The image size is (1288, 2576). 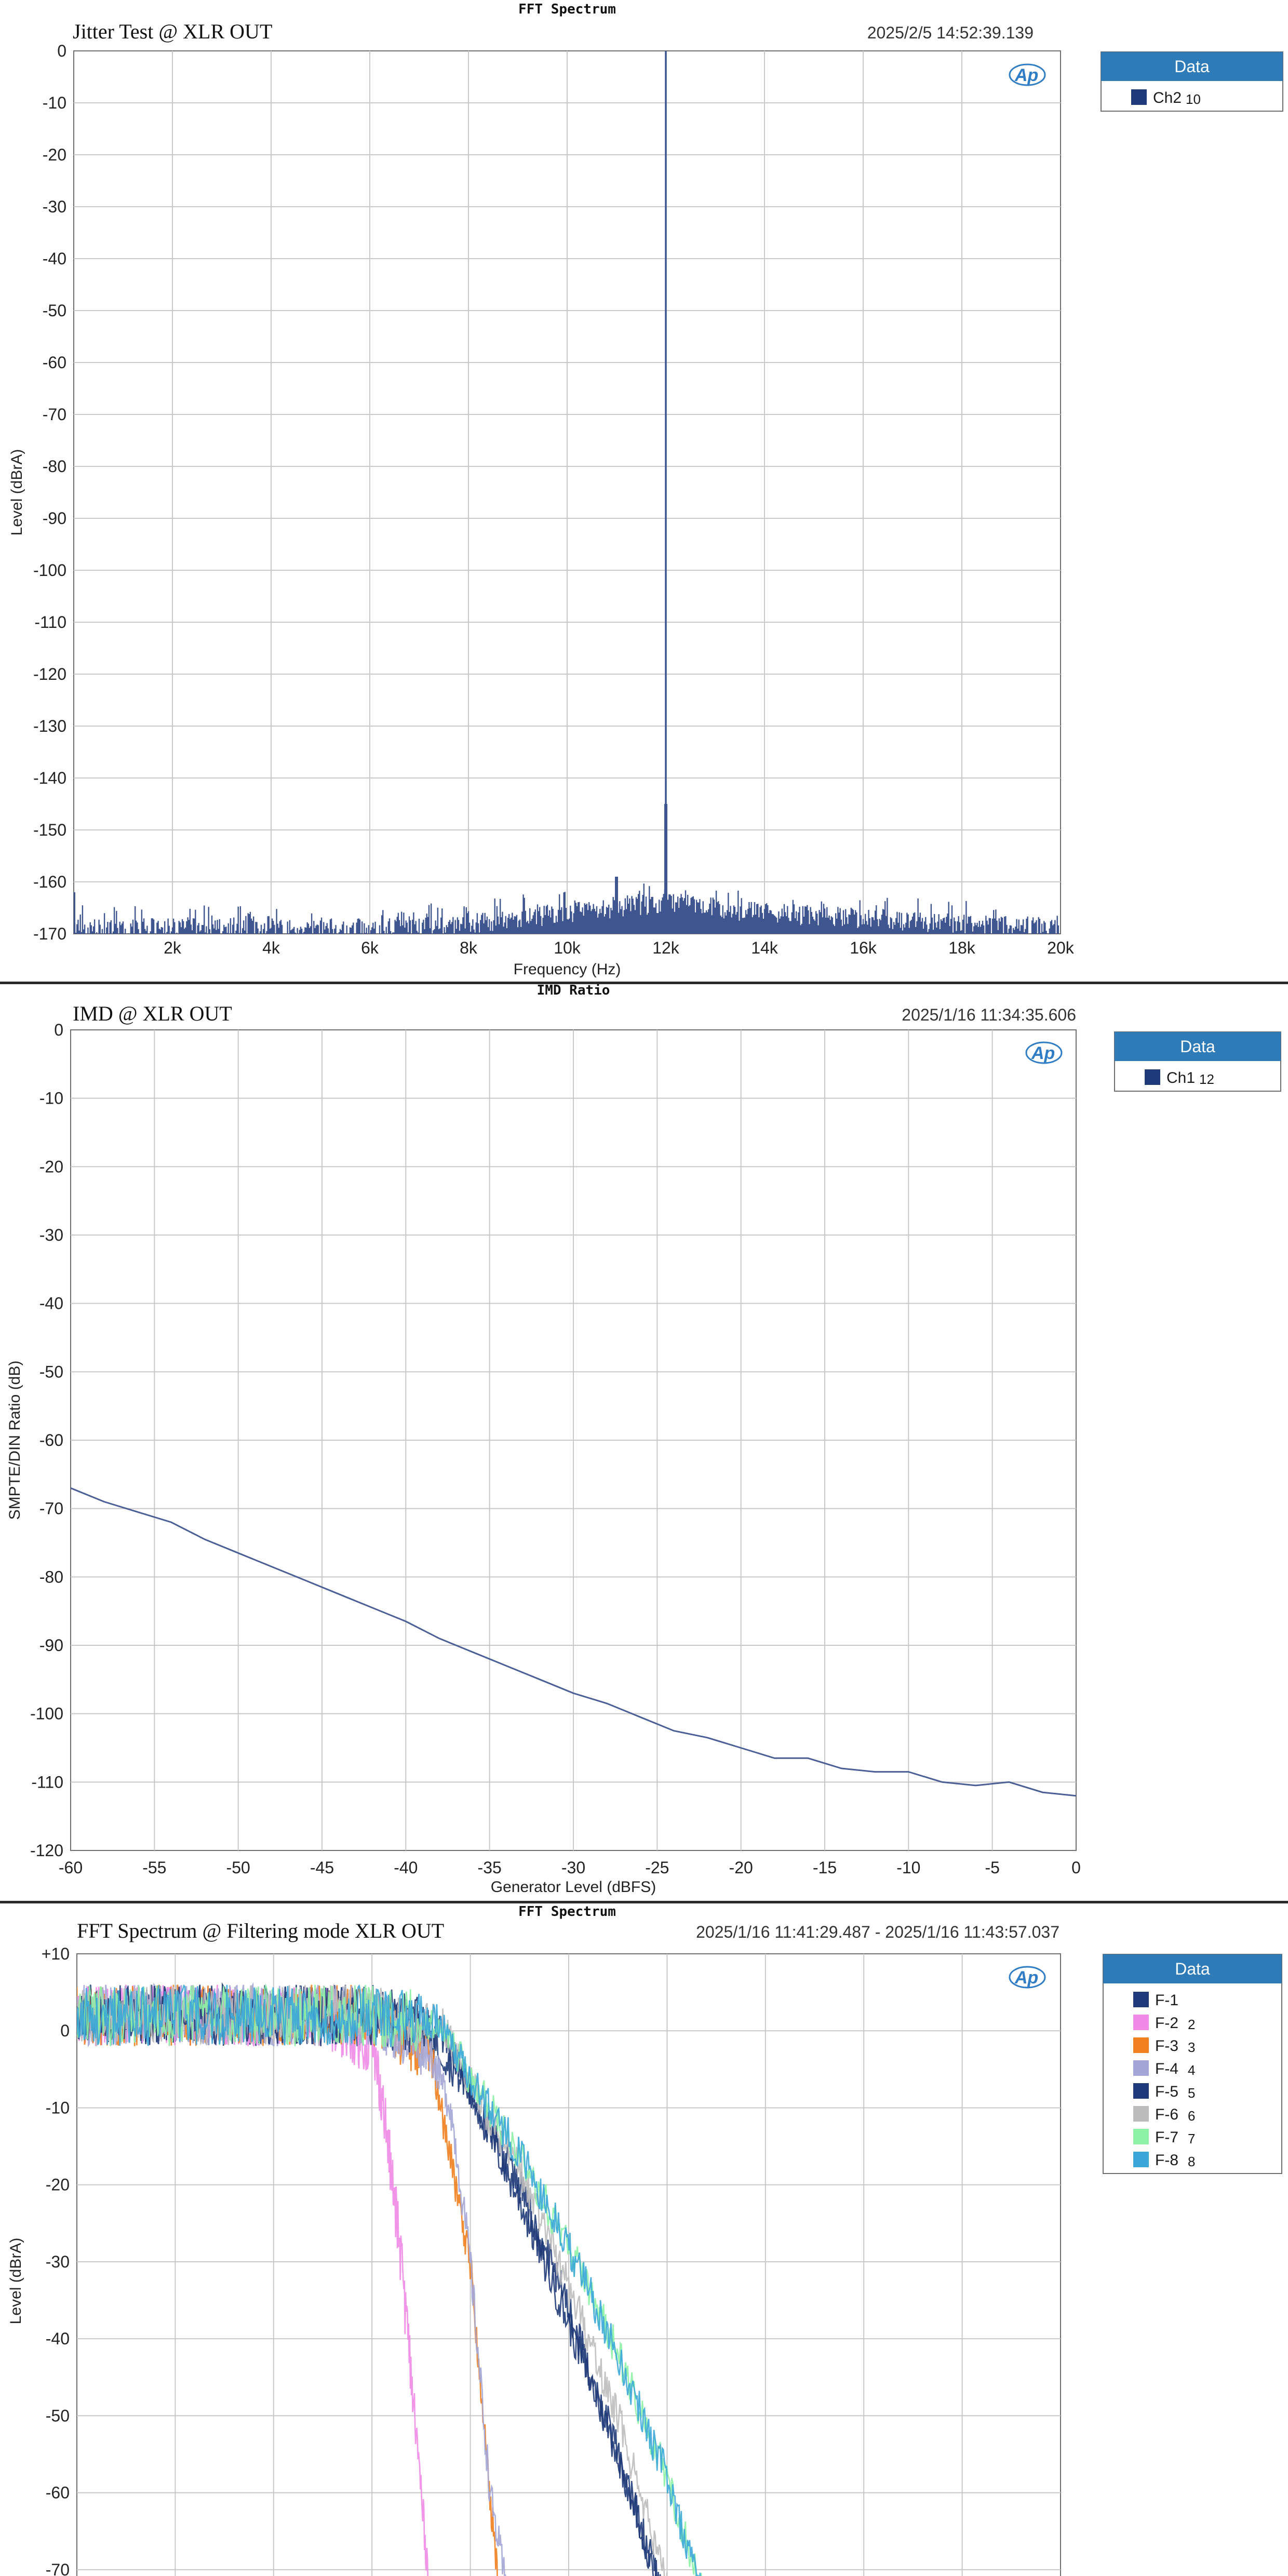 What do you see at coordinates (741, 1868) in the screenshot?
I see `x-tick-label: -20` at bounding box center [741, 1868].